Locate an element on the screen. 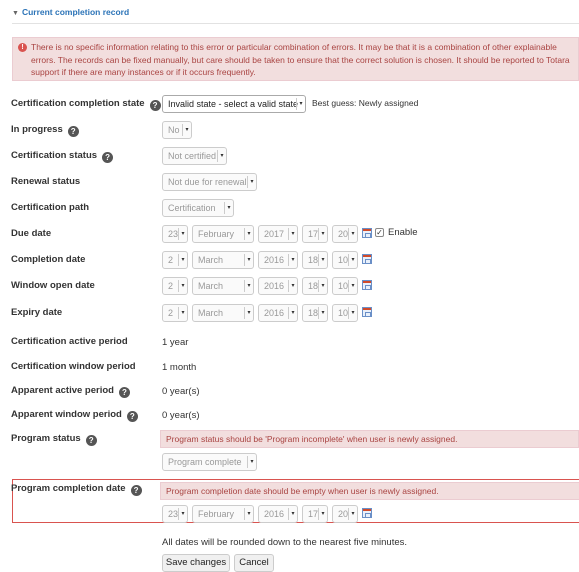 This screenshot has width=579, height=572. program-completion-day-select: 23 ▾ is located at coordinates (175, 514).